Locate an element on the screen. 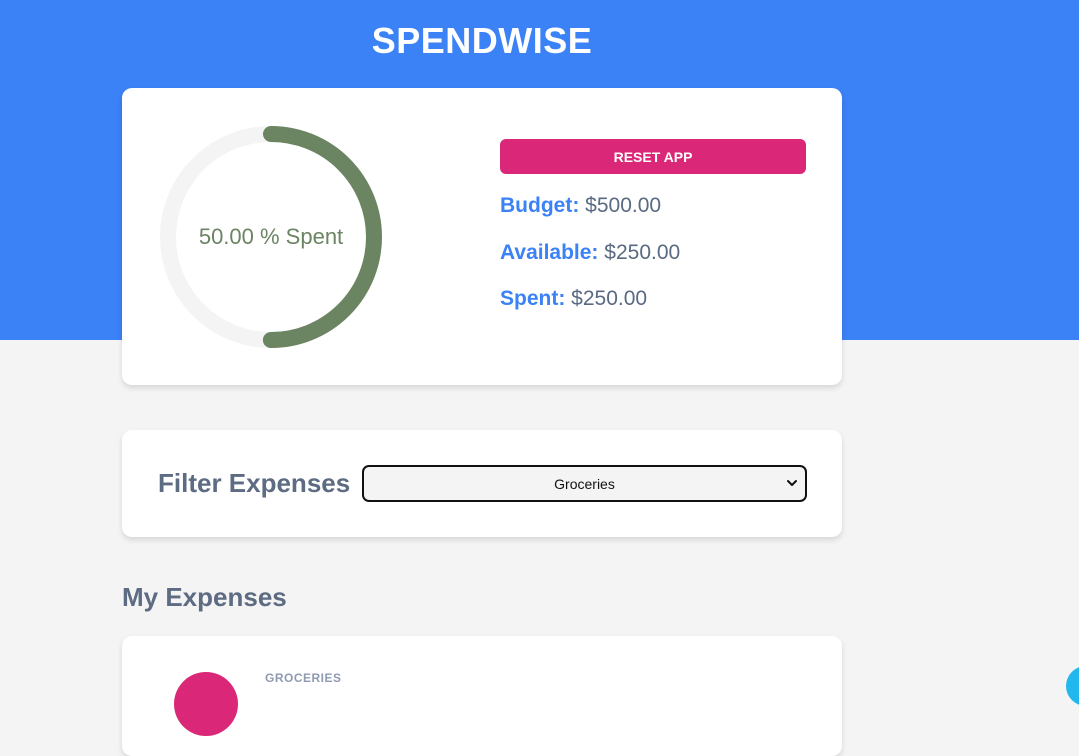 The image size is (1079, 756). filter-category-select: Groceries is located at coordinates (584, 483).